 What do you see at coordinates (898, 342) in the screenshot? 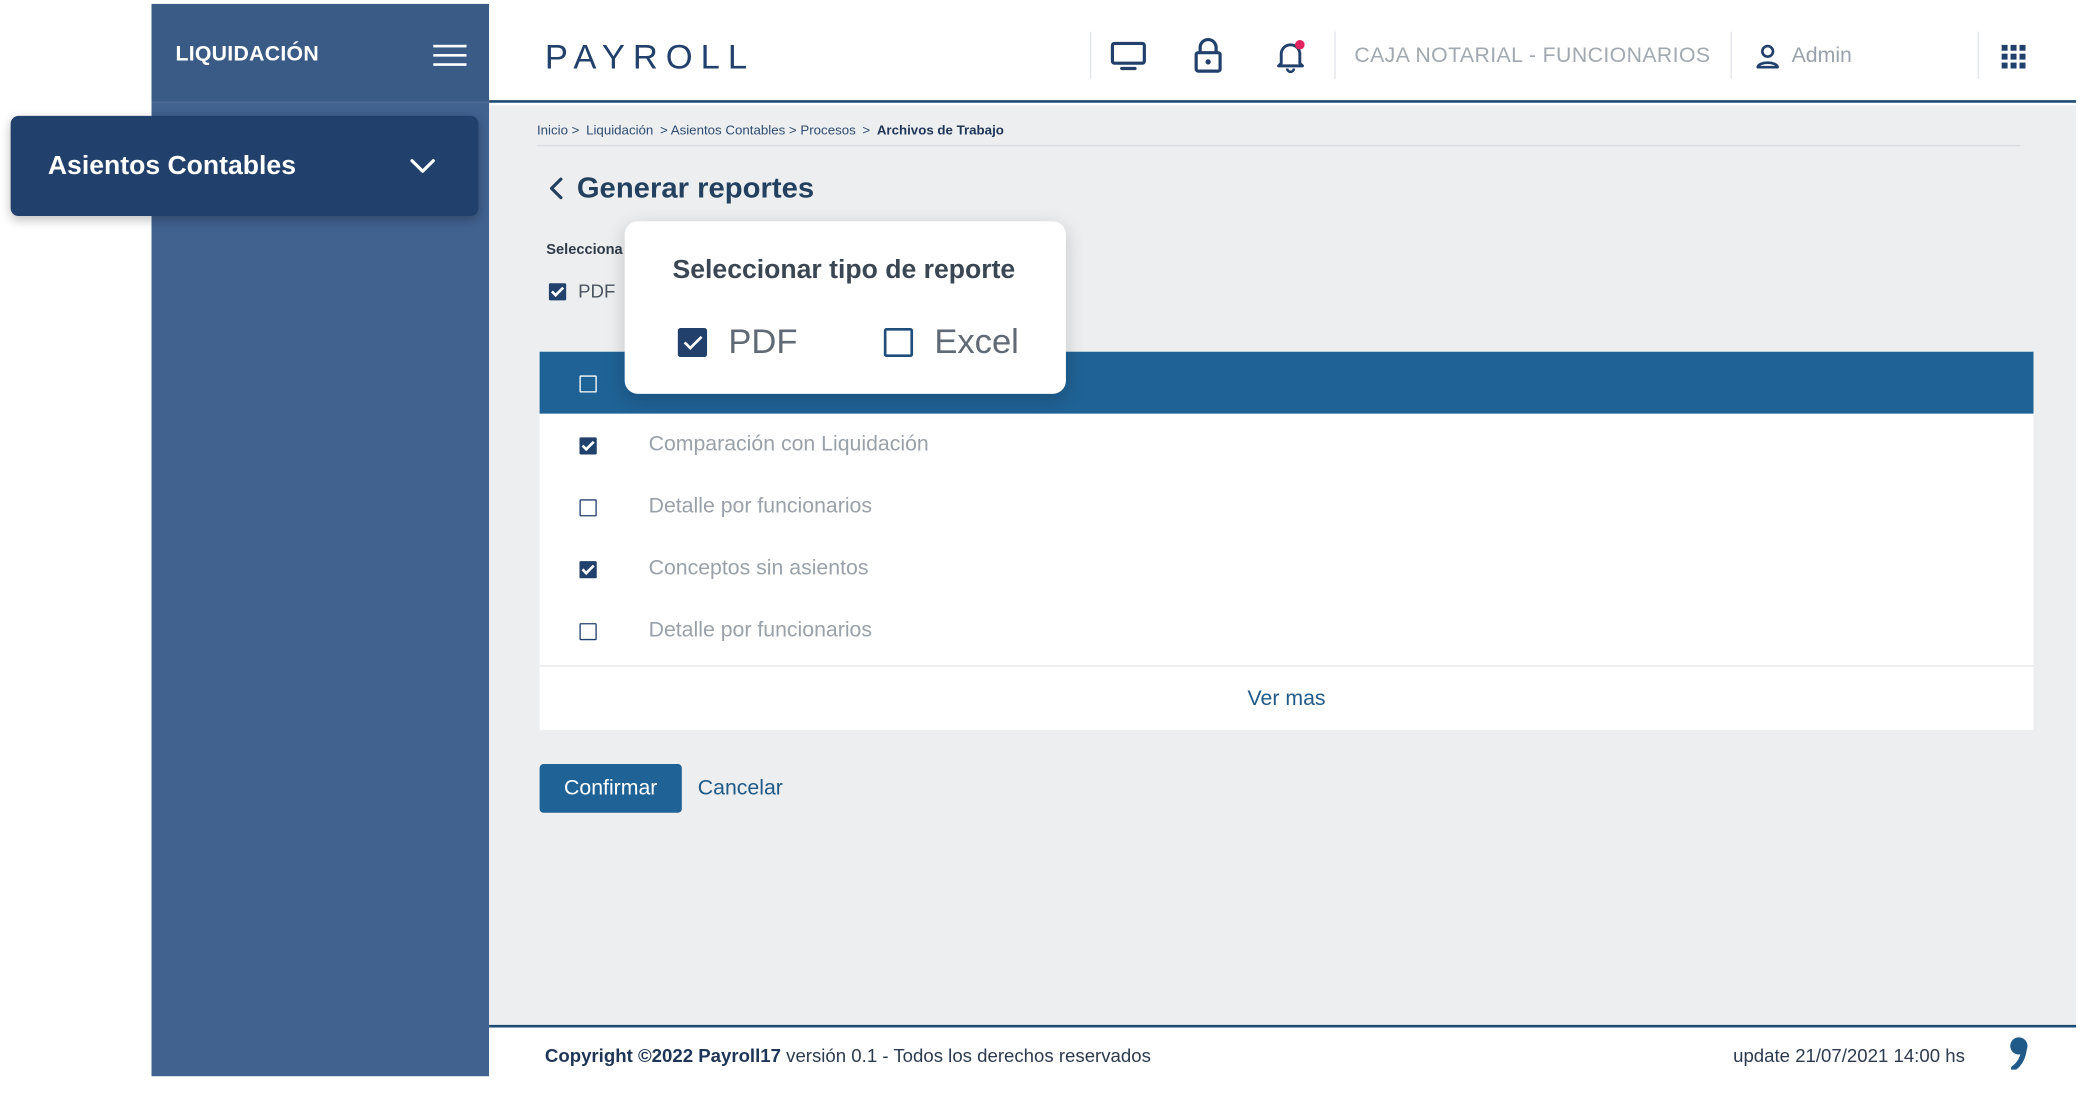
I see `excel-checkbox` at bounding box center [898, 342].